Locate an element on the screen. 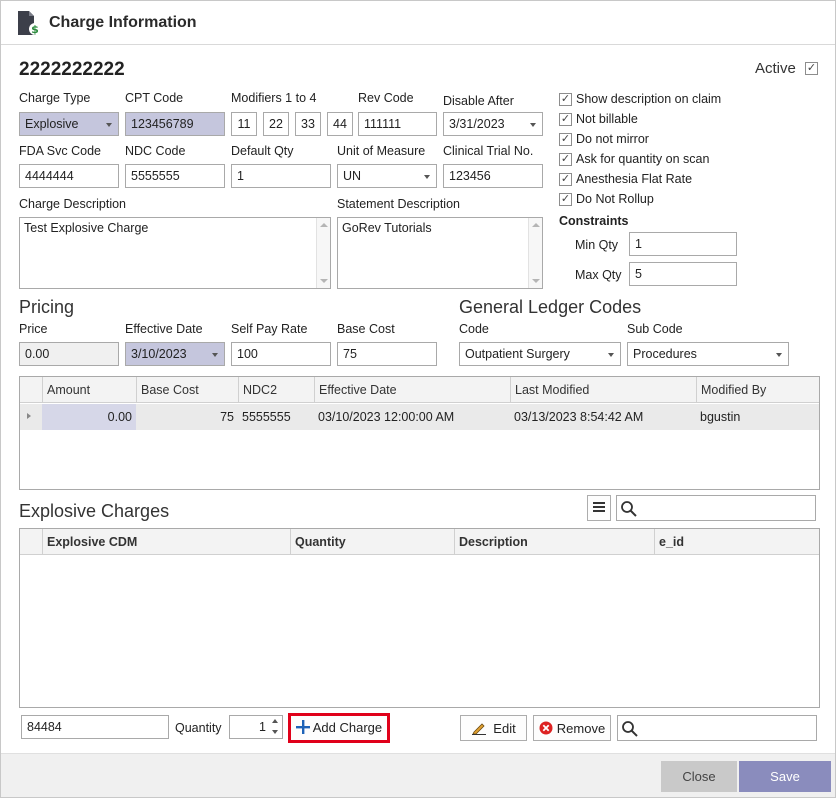 Image resolution: width=836 pixels, height=798 pixels. menu-icon is located at coordinates (599, 507).